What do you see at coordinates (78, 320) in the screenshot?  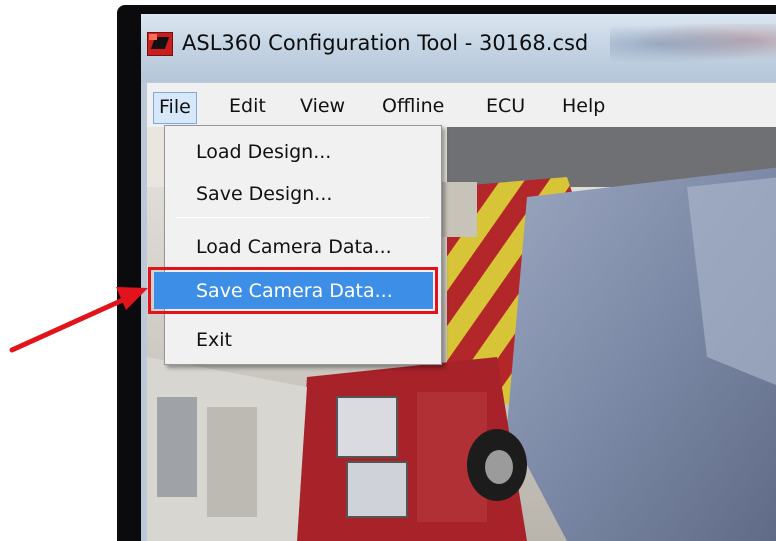 I see `annotation-arrow-icon` at bounding box center [78, 320].